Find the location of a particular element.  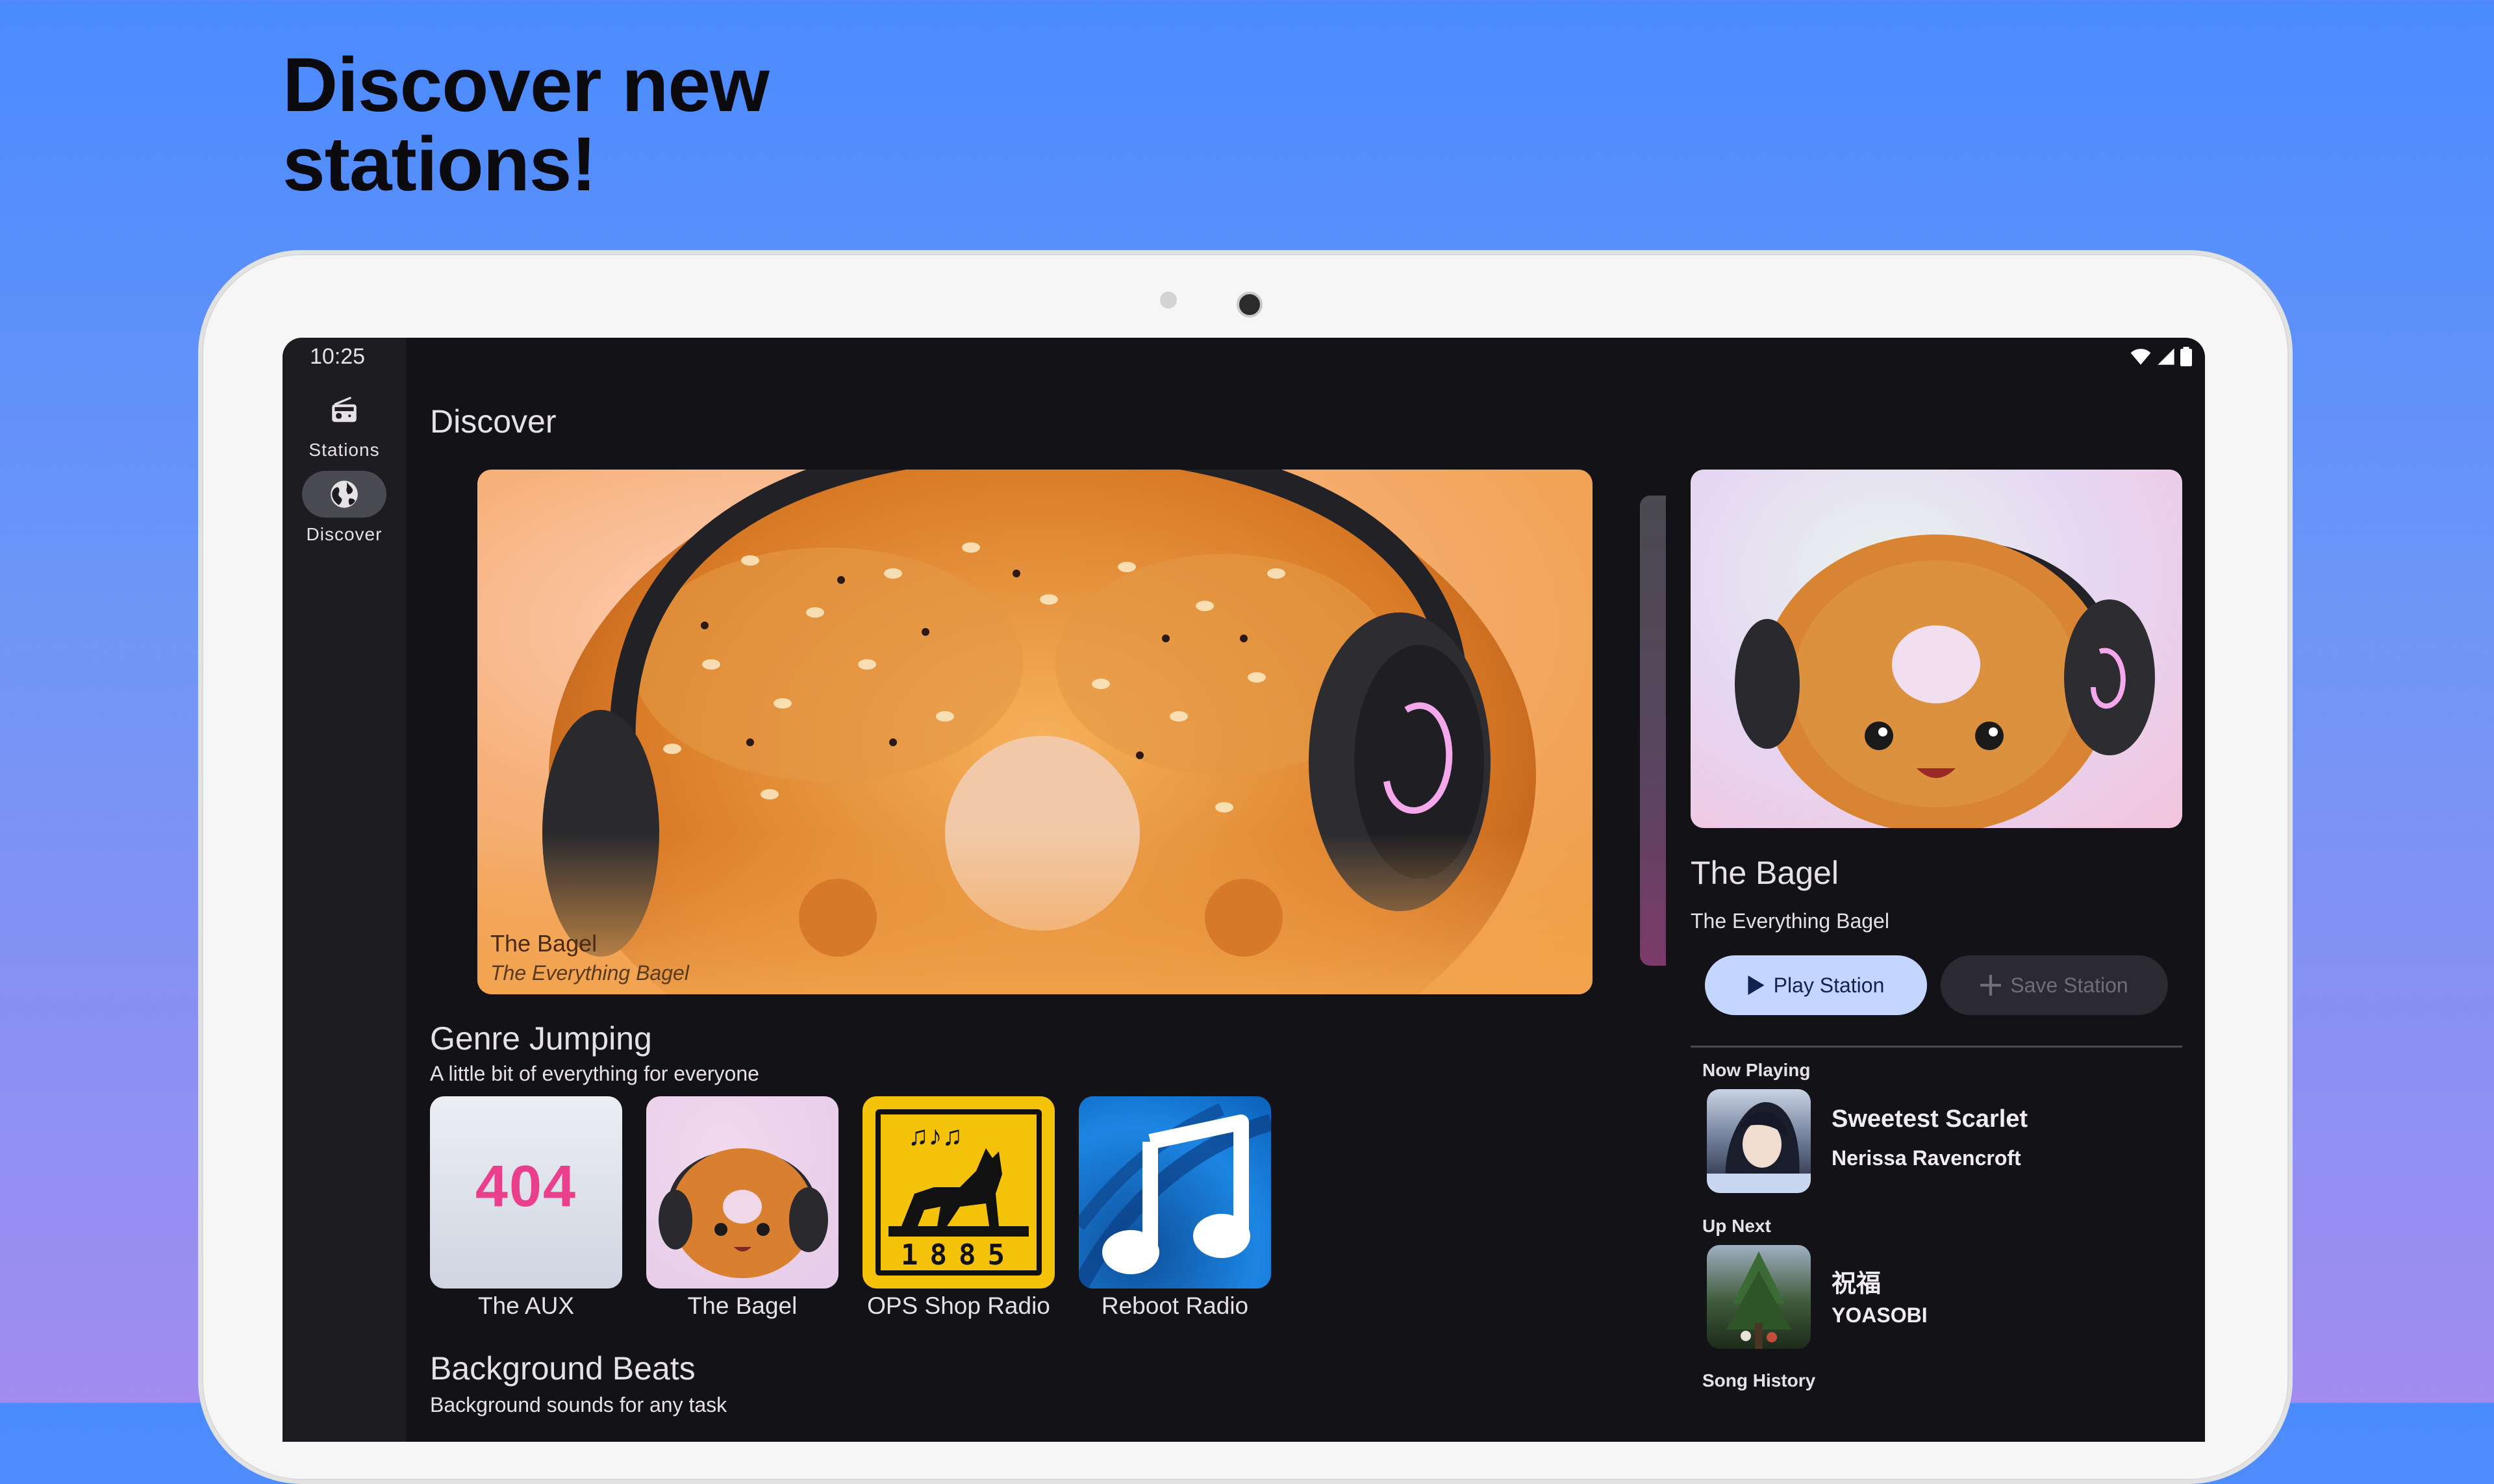

song-history-label: Song History is located at coordinates (1759, 1380).